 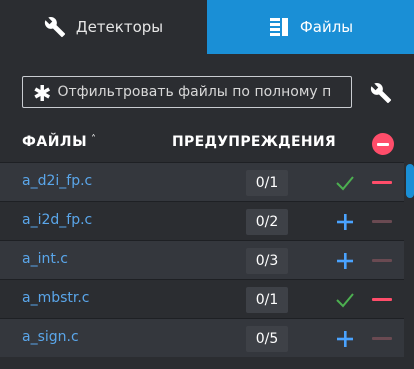 I want to click on table-header: ФАЙЛЫ ˄ ПРЕДУПРЕЖДЕНИЯ, so click(x=207, y=143).